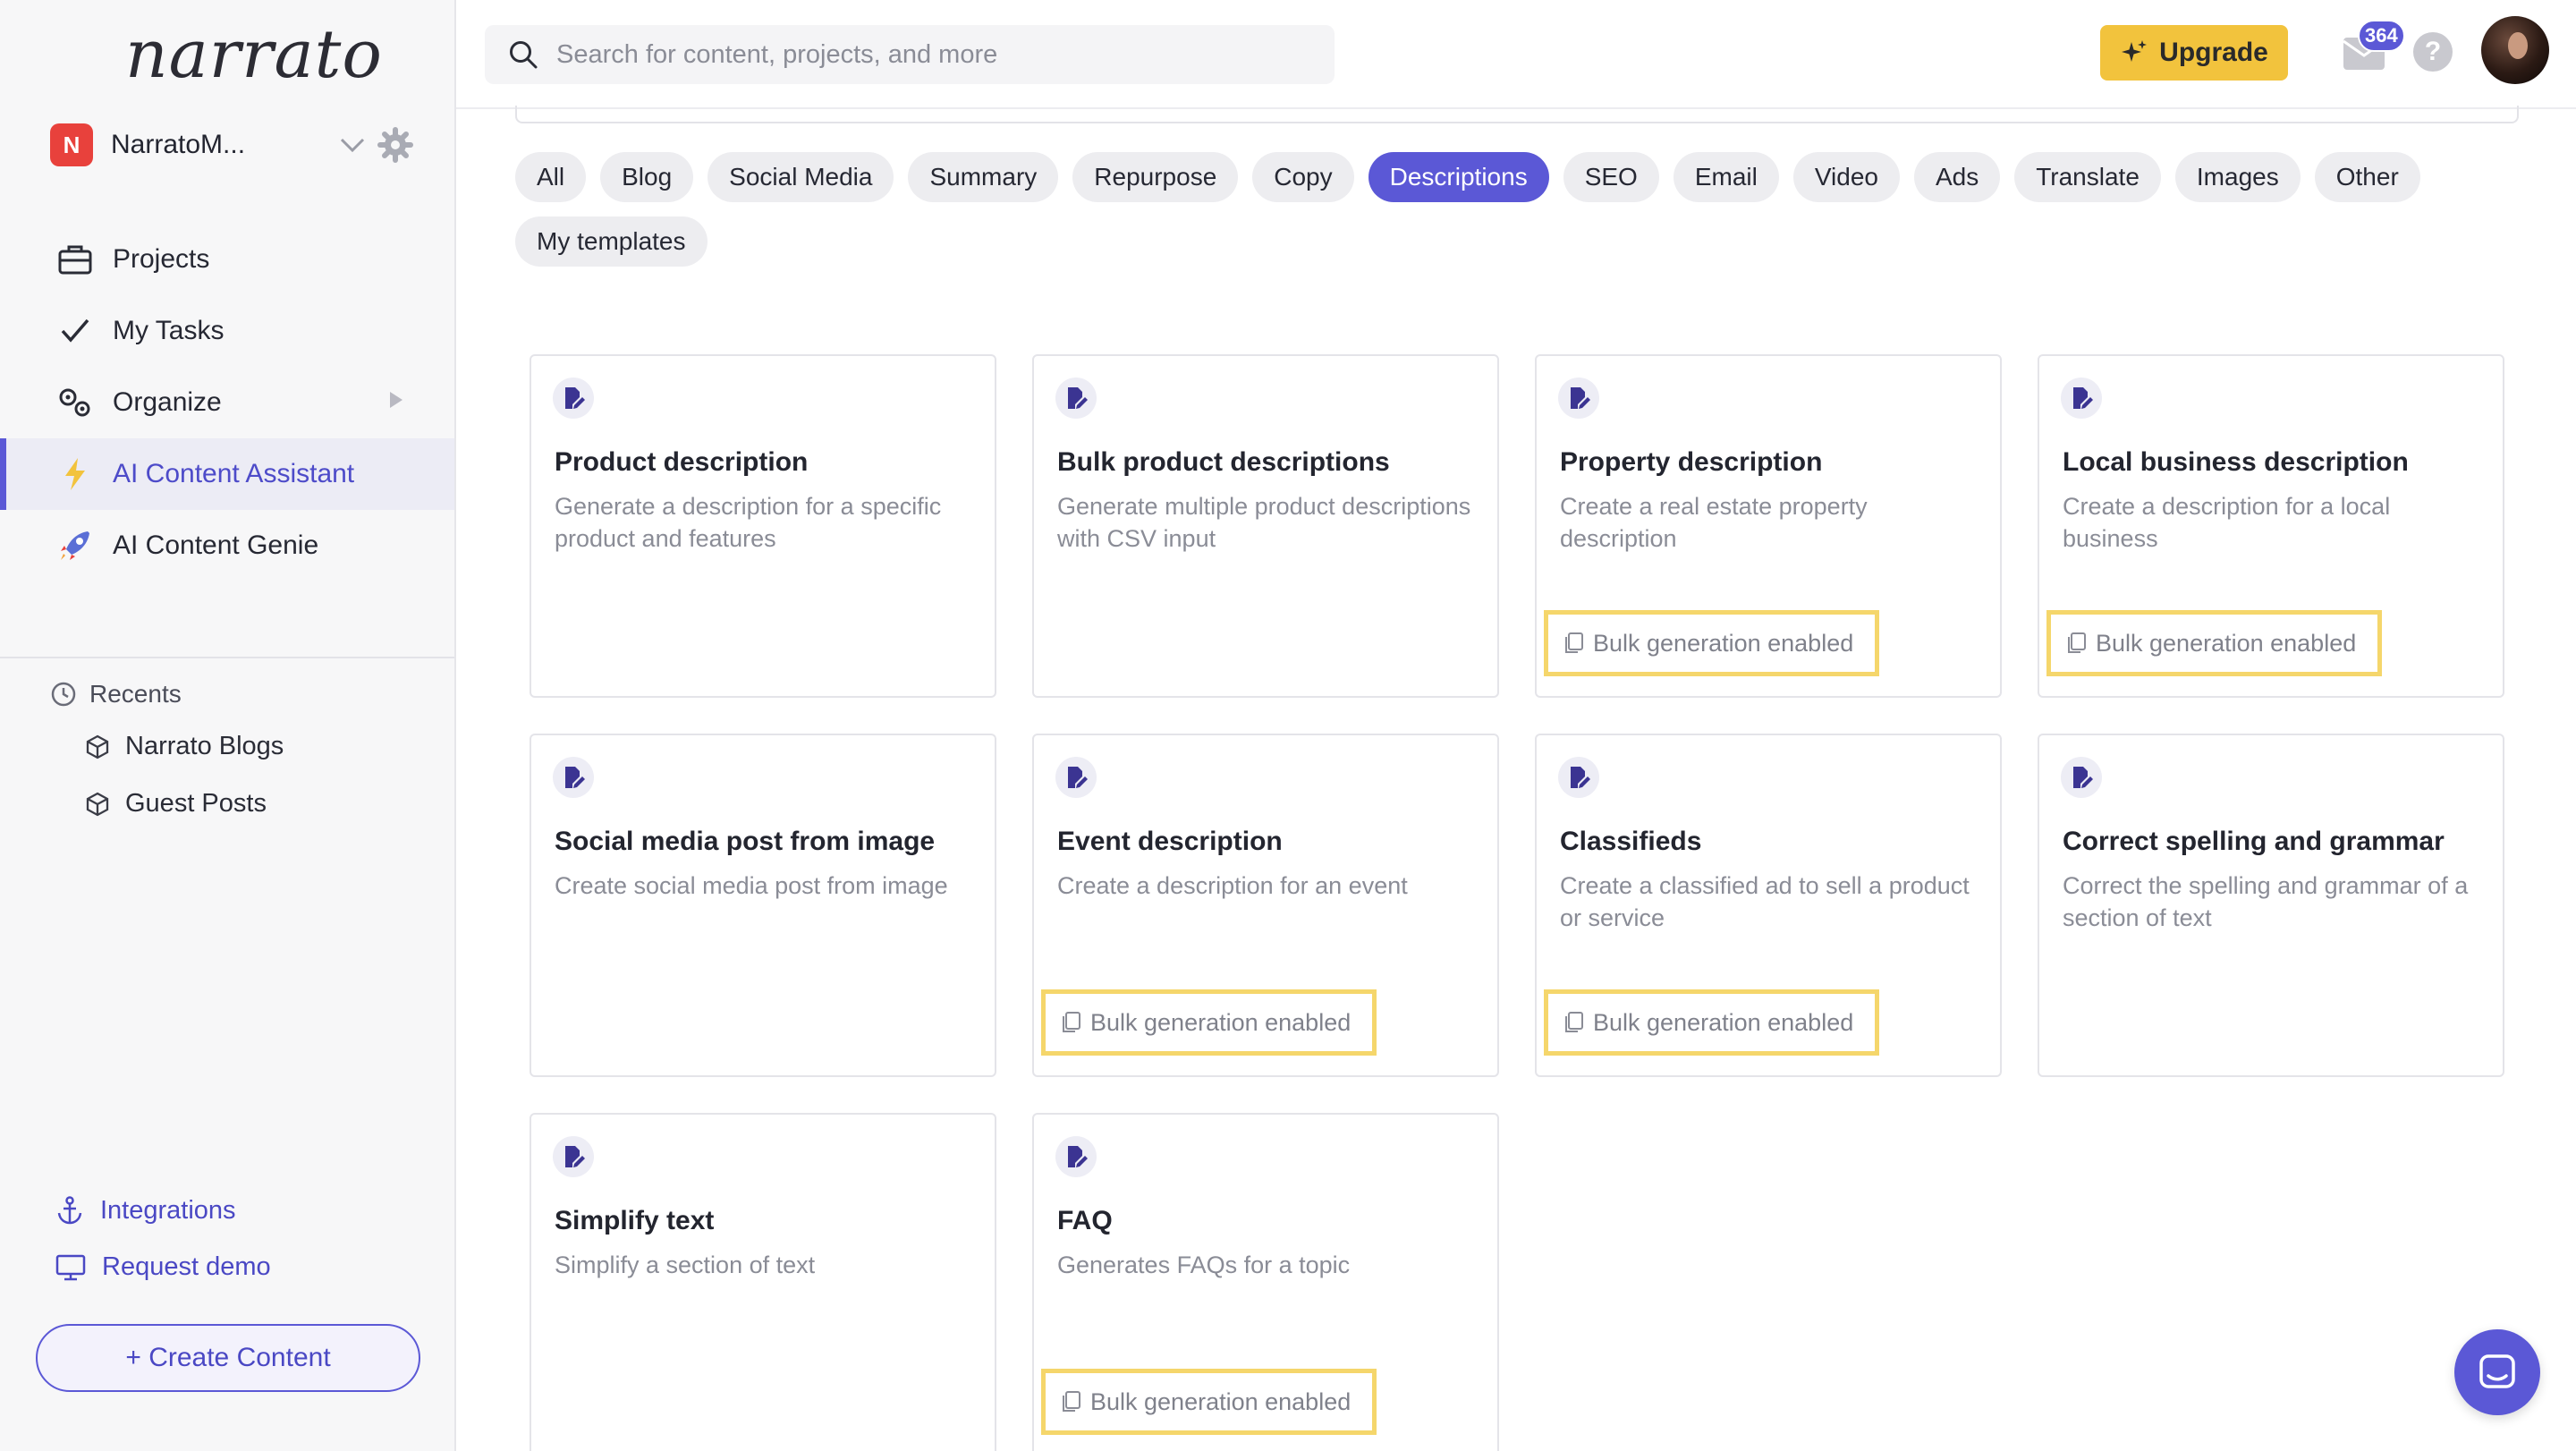 The width and height of the screenshot is (2576, 1451). What do you see at coordinates (647, 177) in the screenshot?
I see `filter-chip-blog: Blog` at bounding box center [647, 177].